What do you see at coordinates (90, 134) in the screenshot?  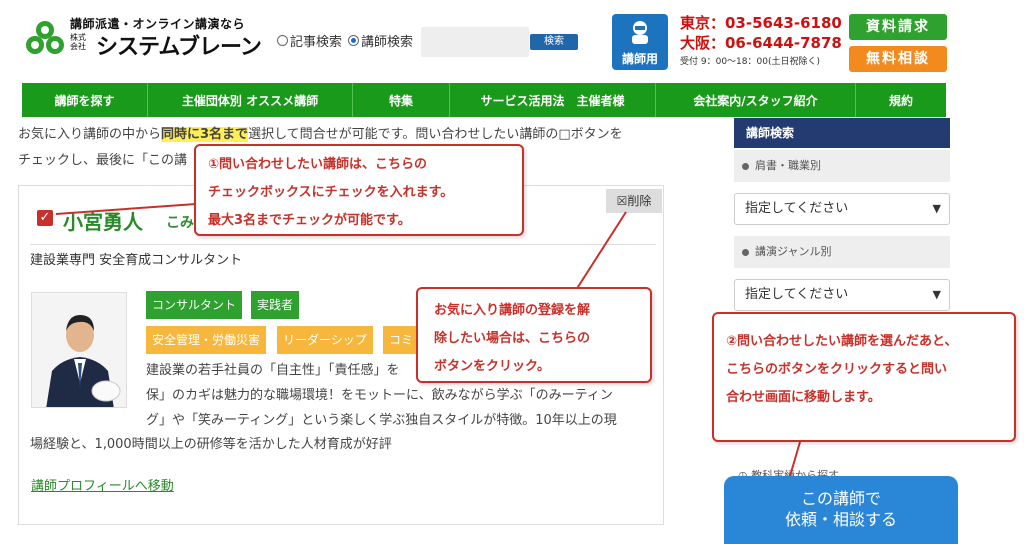 I see `intro-part1: お気に入り講師の中から` at bounding box center [90, 134].